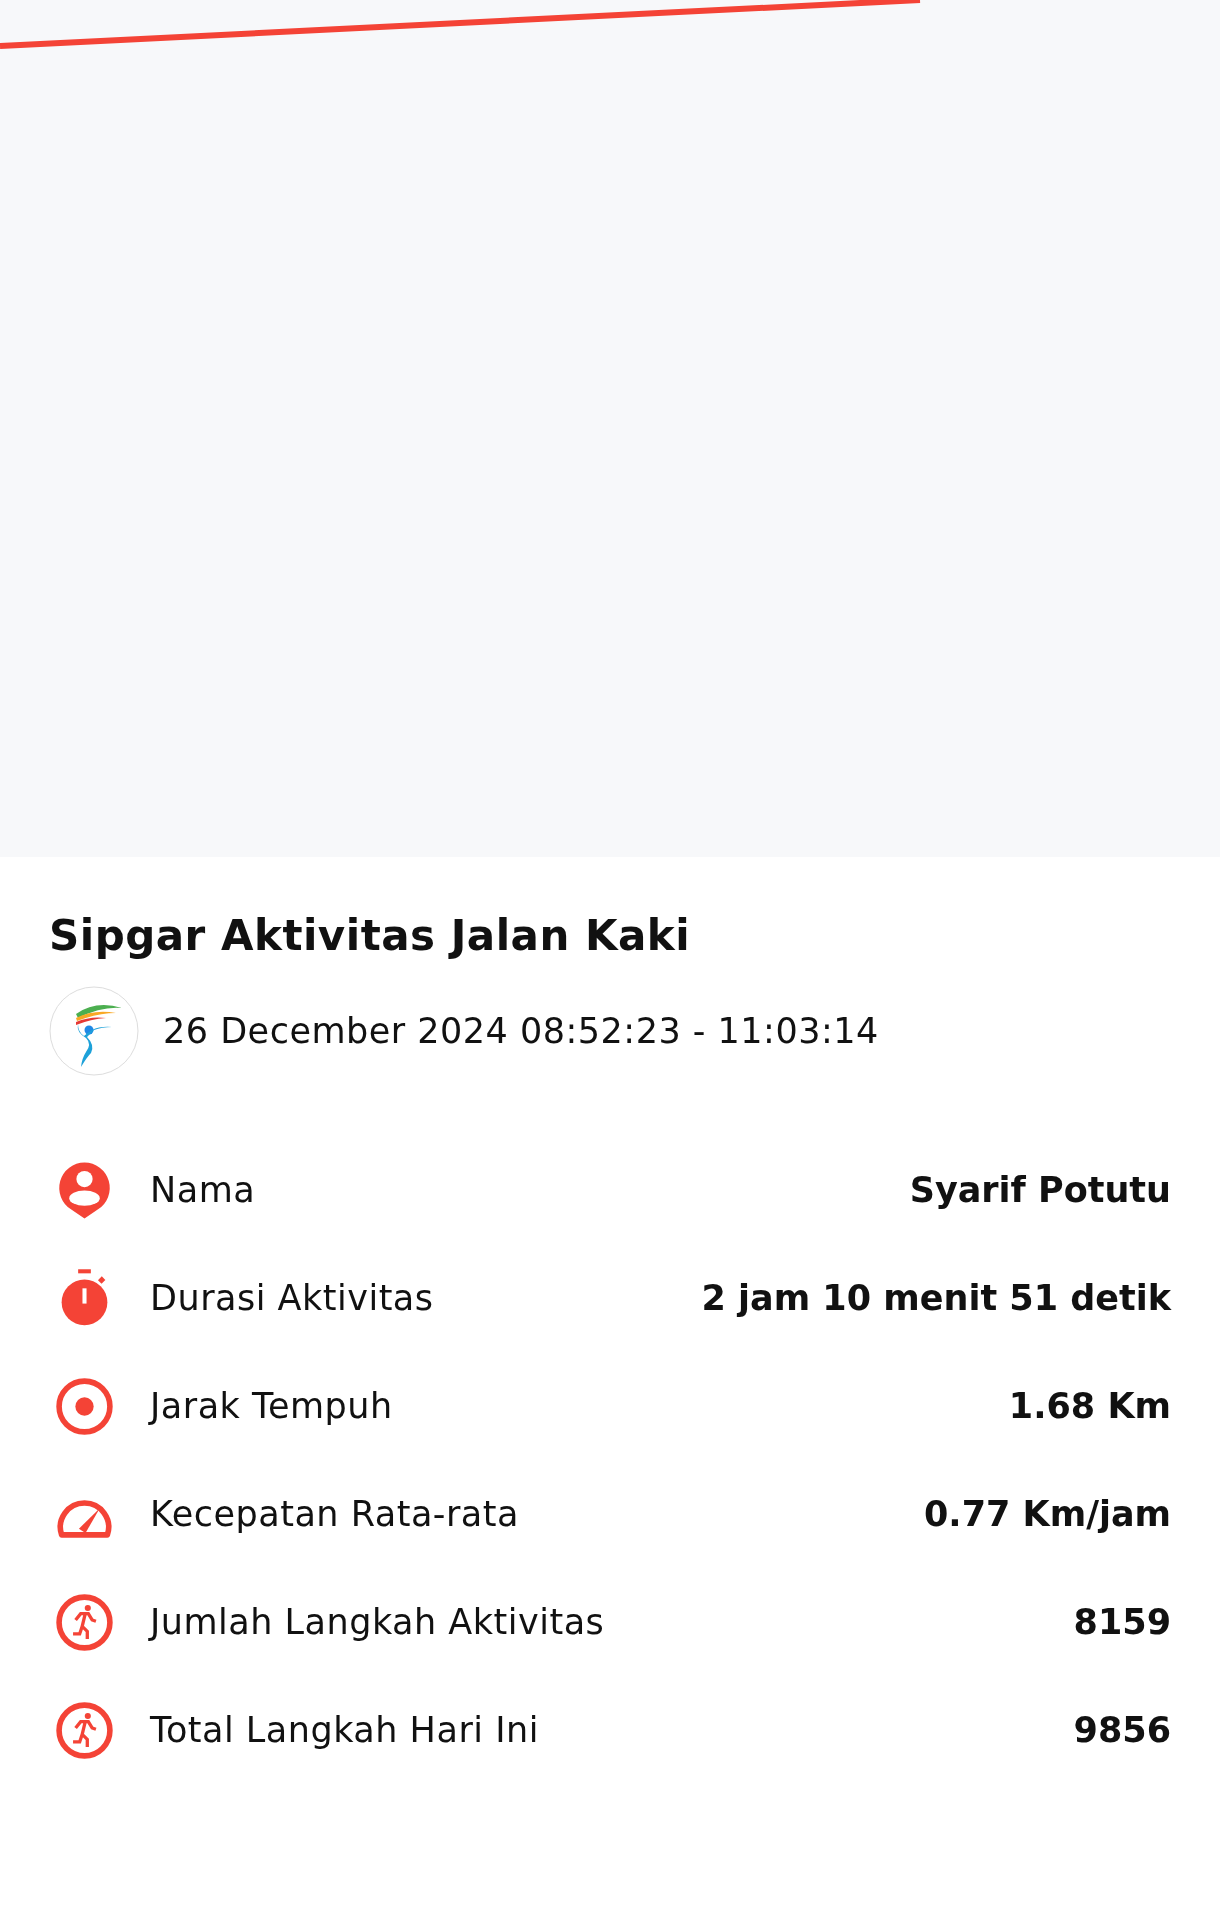 The image size is (1220, 1914). Describe the element at coordinates (378, 1622) in the screenshot. I see `stat-label: Jumlah Langkah Aktivitas` at that location.